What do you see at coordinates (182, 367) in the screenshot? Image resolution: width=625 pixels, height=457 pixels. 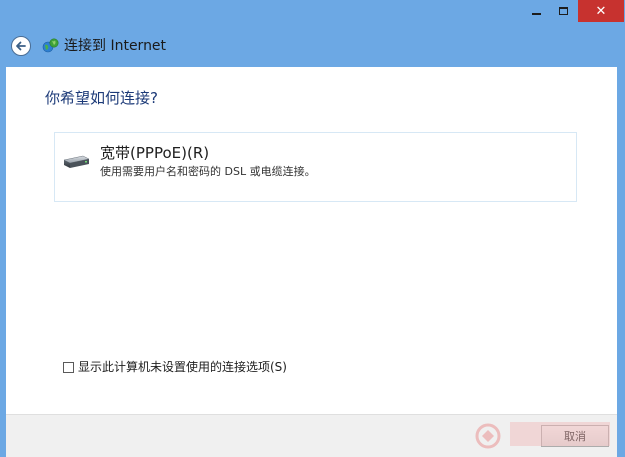 I see `checkbox-label: 显示此计算机未设置使用的连接选项(S)` at bounding box center [182, 367].